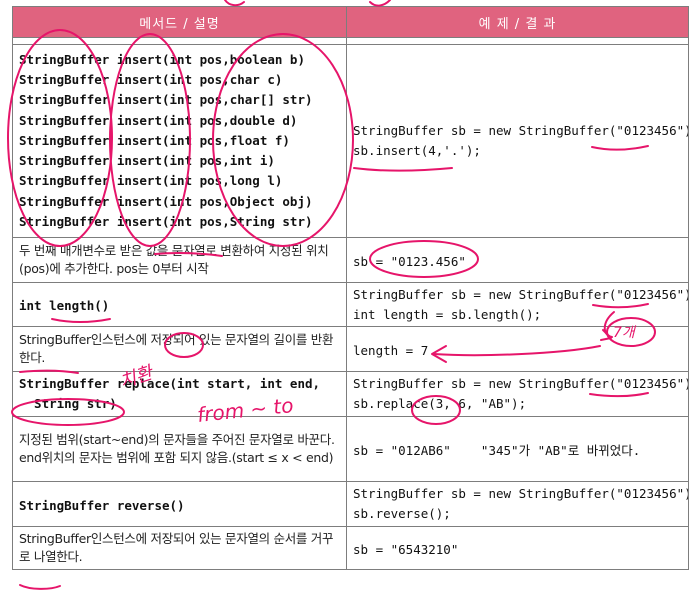 This screenshot has height=593, width=697. I want to click on replace-signature-line: String str), so click(68, 403).